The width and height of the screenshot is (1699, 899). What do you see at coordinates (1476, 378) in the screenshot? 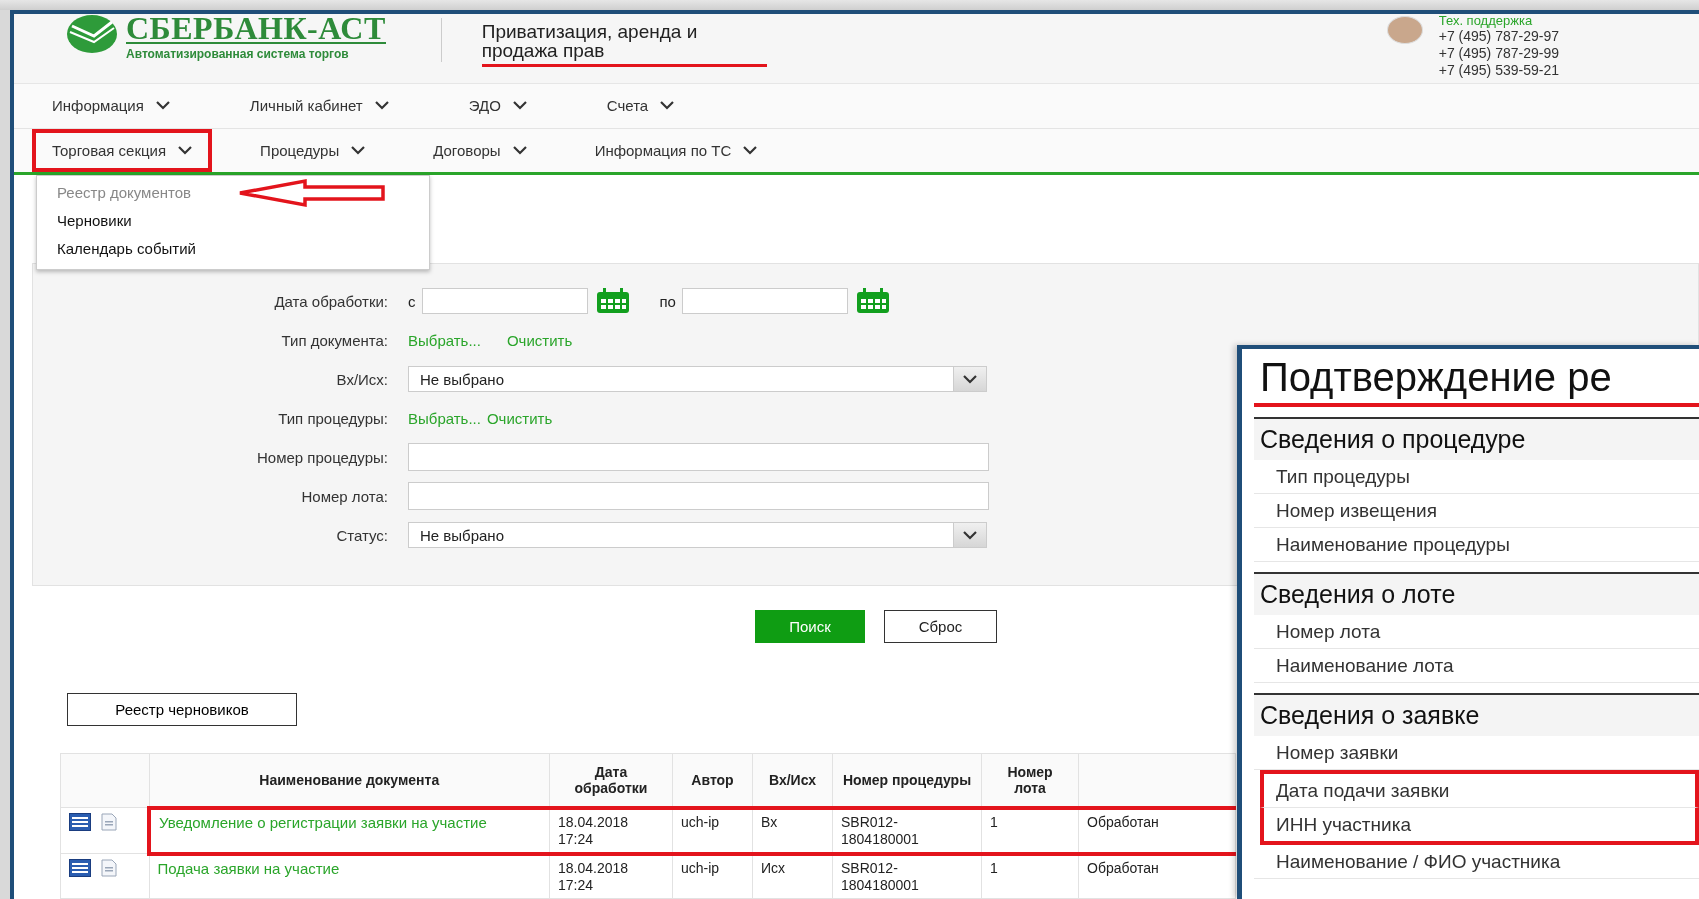
I see `form-title: Подтверждение ре` at bounding box center [1476, 378].